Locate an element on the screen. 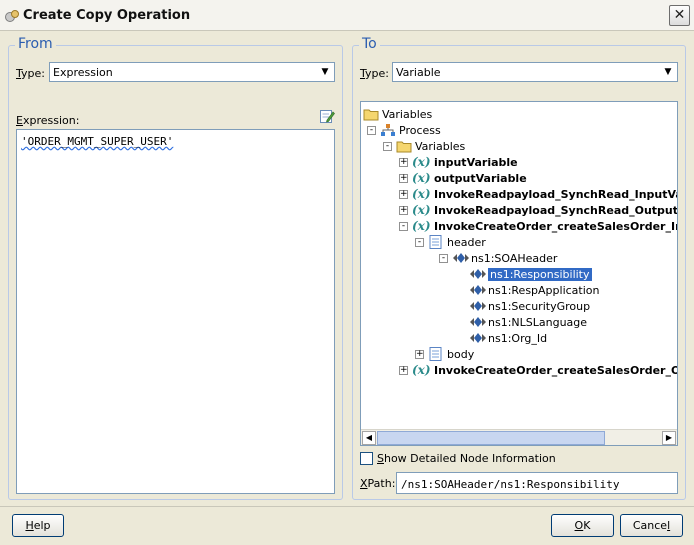 The height and width of the screenshot is (545, 694). scroll-right-icon: ▶ is located at coordinates (669, 438).